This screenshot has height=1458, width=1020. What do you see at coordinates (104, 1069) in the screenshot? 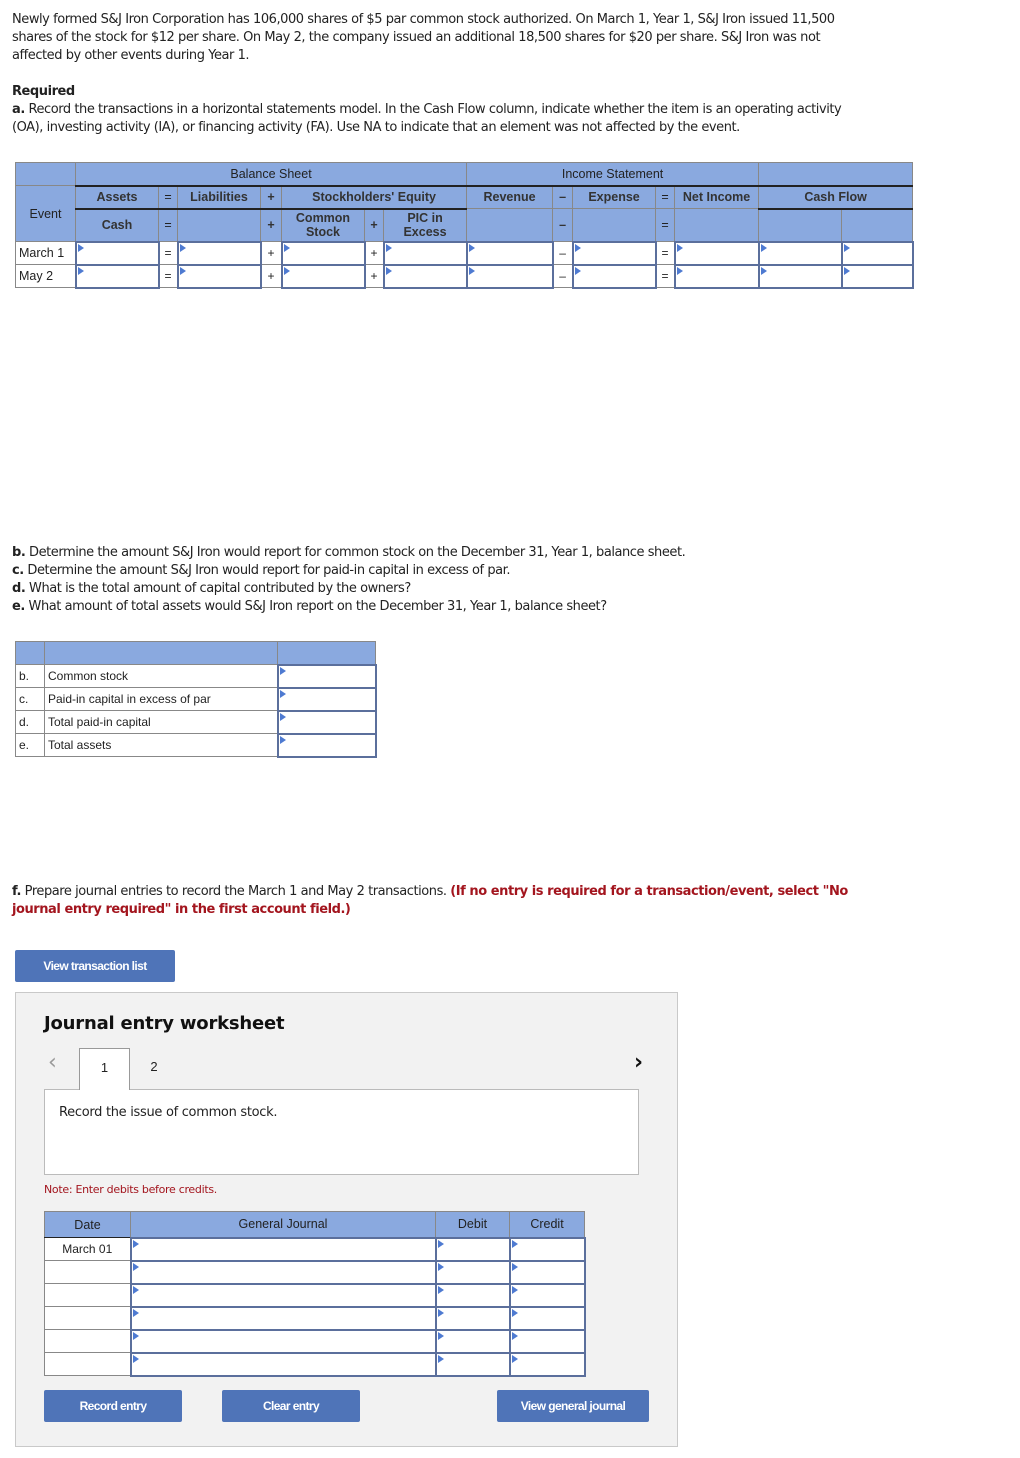
I see `worksheet-tab-1: 1` at bounding box center [104, 1069].